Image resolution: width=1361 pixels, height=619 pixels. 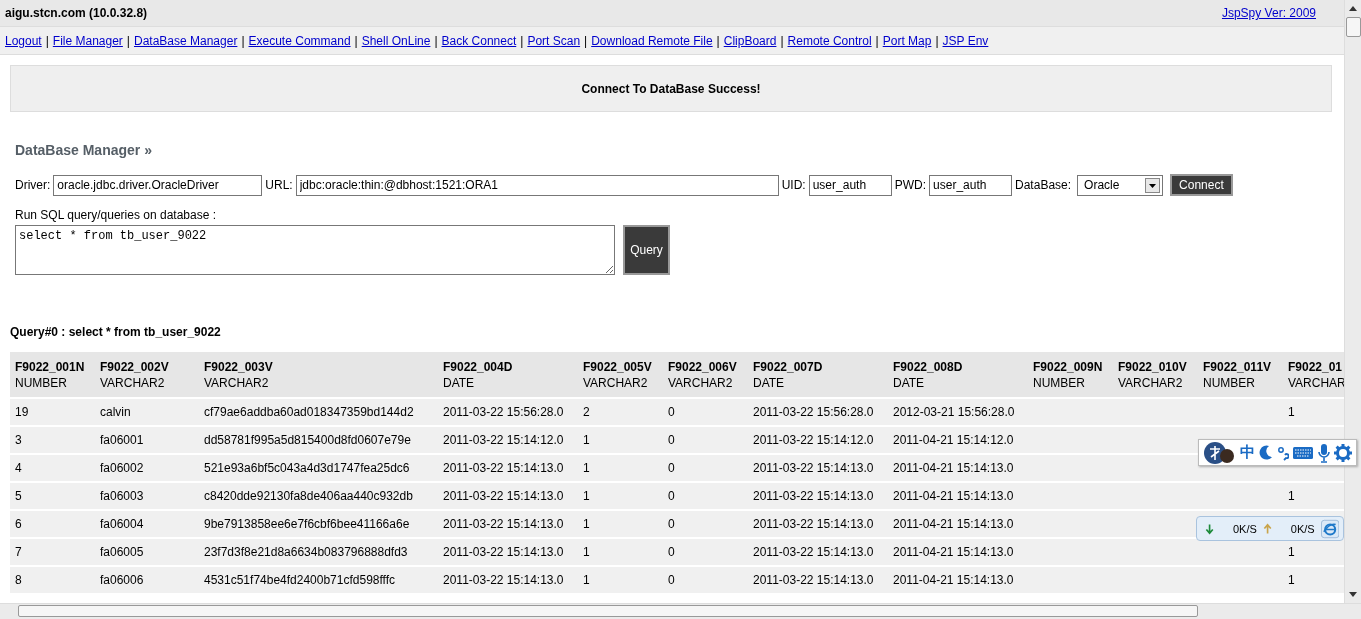 What do you see at coordinates (18, 440) in the screenshot?
I see `table-cell: 3` at bounding box center [18, 440].